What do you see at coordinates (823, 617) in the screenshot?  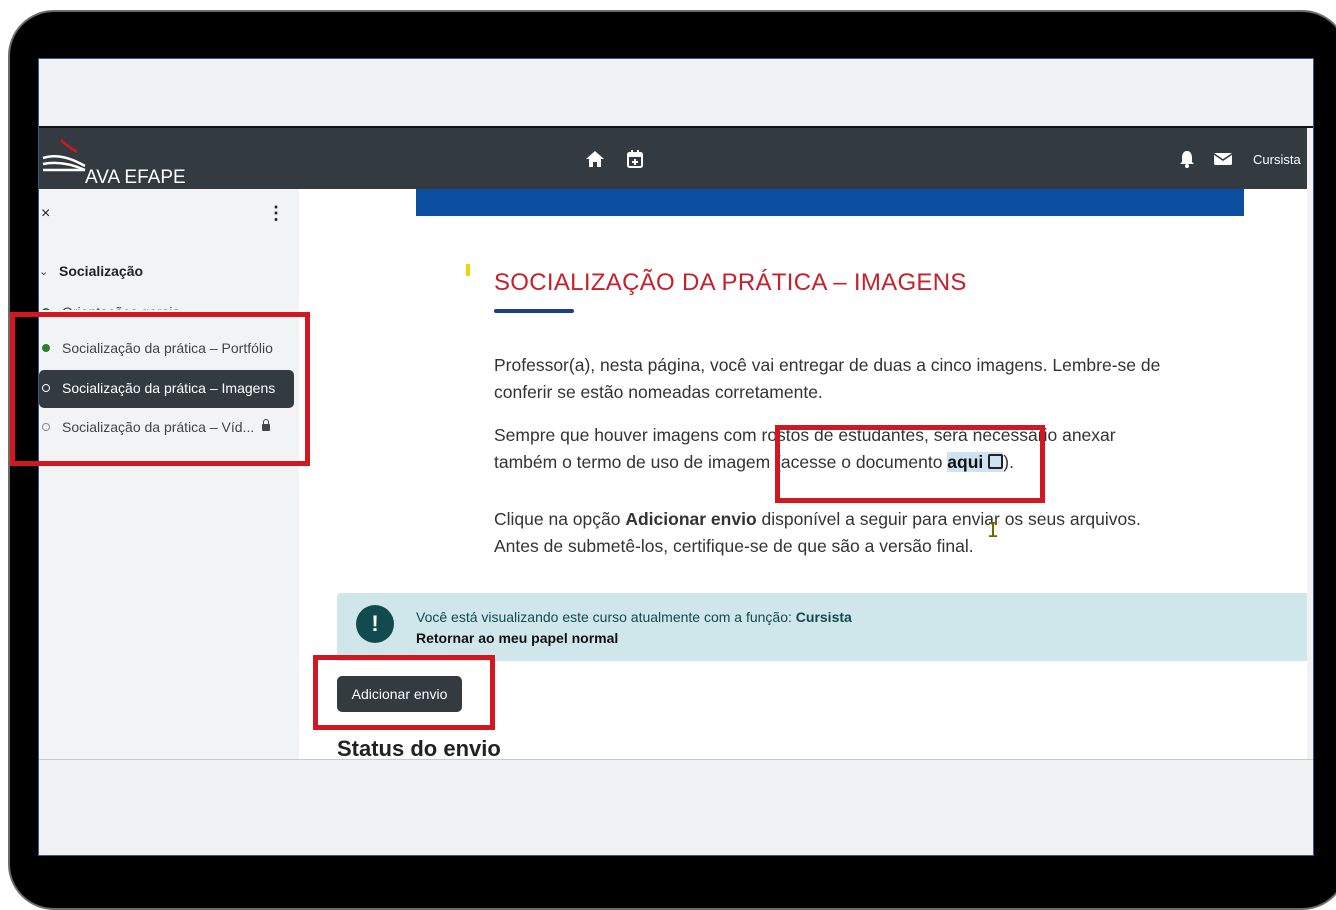 I see `alert-role: Cursista` at bounding box center [823, 617].